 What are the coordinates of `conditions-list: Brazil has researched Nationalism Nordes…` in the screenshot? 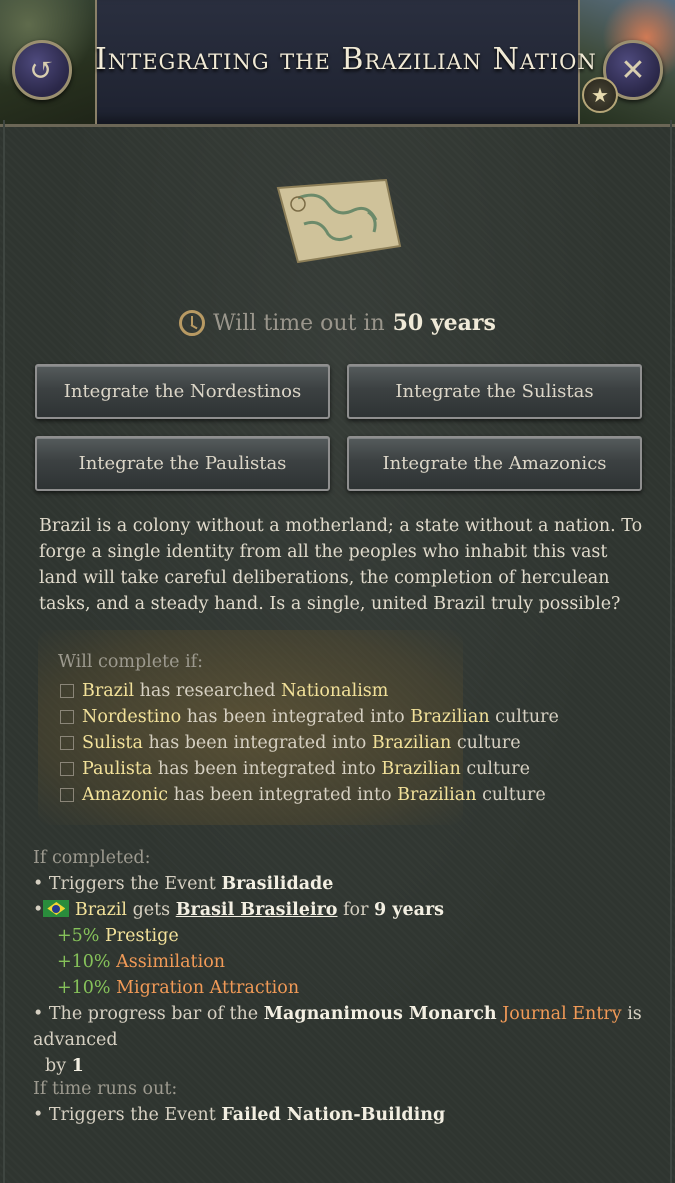 It's located at (309, 743).